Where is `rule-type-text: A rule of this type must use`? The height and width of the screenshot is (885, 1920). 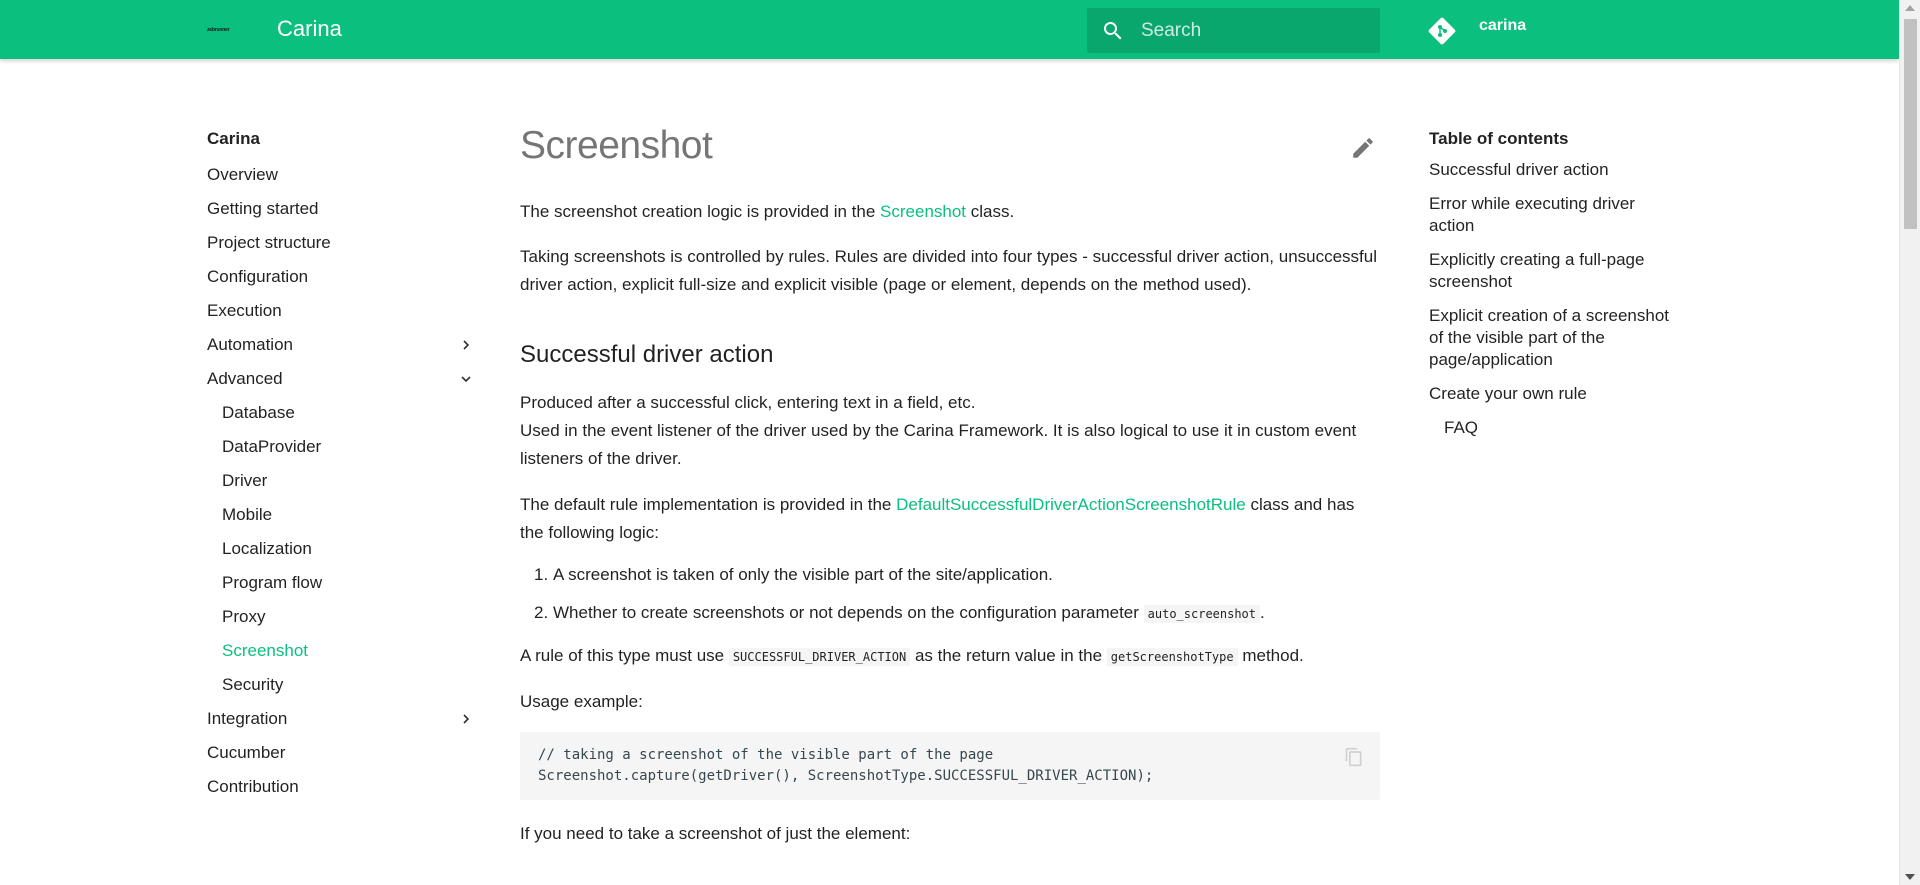 rule-type-text: A rule of this type must use is located at coordinates (624, 655).